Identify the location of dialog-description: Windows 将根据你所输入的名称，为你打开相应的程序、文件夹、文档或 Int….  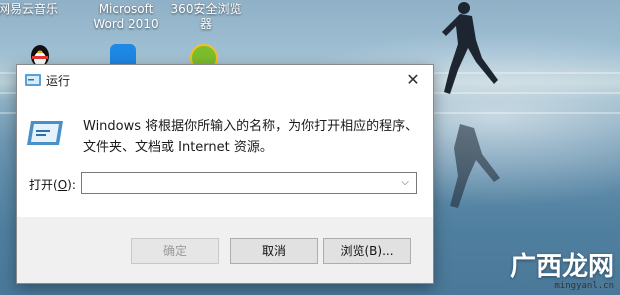
(251, 137).